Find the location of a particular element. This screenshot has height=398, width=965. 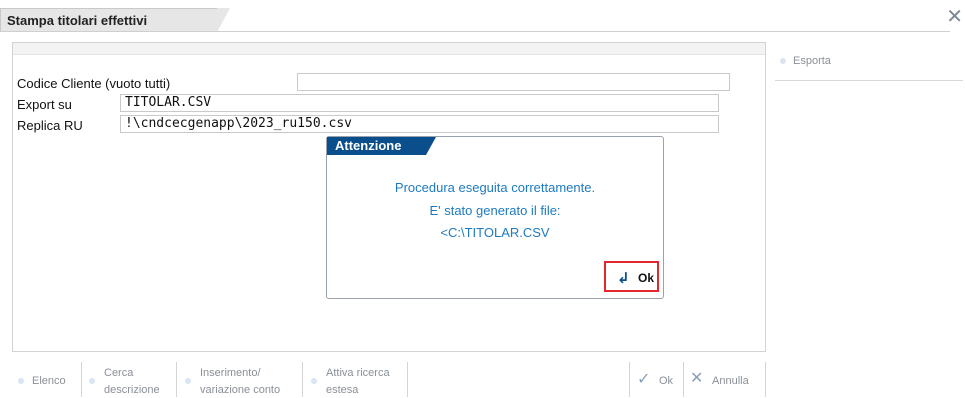

dialog-message-line2: E' stato generato il file: is located at coordinates (495, 210).